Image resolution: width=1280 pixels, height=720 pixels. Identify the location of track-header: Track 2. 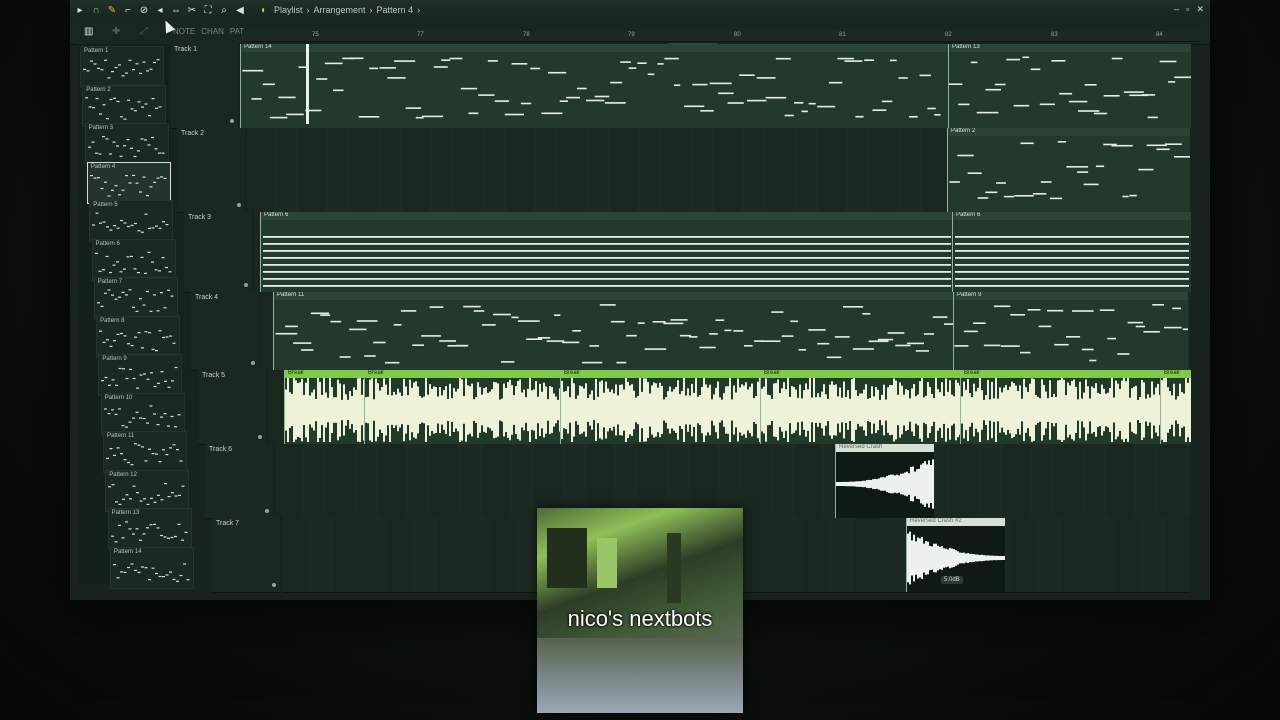
(211, 170).